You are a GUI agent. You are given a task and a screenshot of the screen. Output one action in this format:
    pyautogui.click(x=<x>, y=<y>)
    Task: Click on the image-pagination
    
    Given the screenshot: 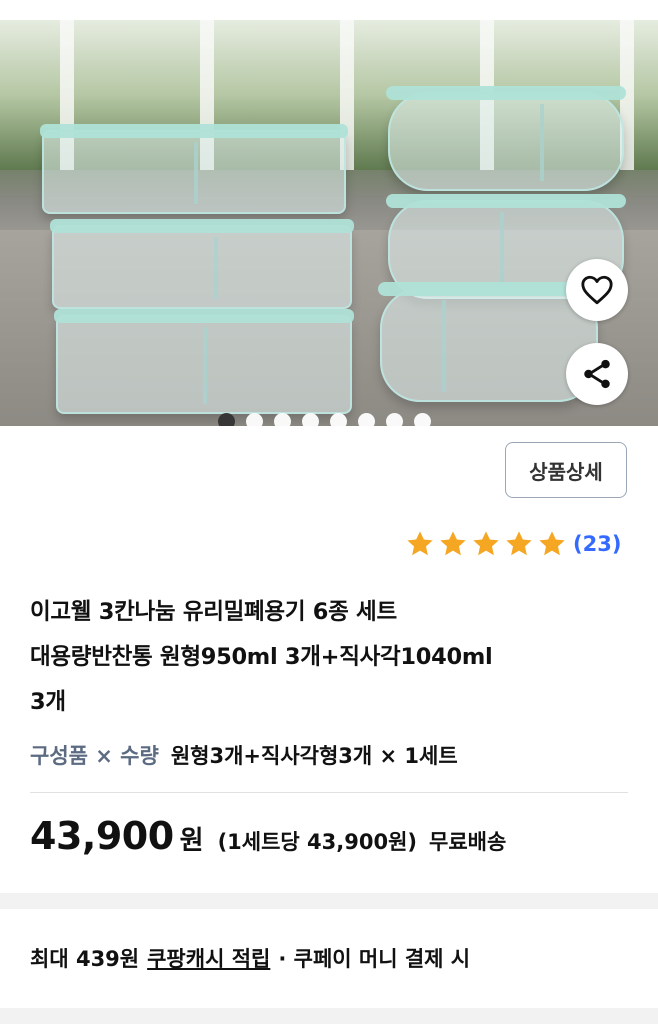 What is the action you would take?
    pyautogui.click(x=324, y=419)
    